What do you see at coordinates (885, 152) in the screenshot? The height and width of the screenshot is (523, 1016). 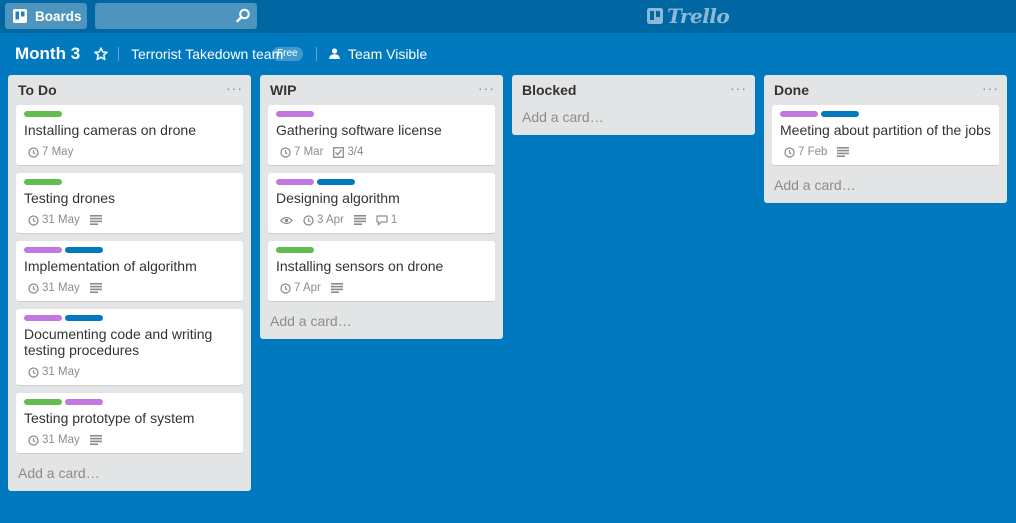 I see `card-badges: 7 Feb` at bounding box center [885, 152].